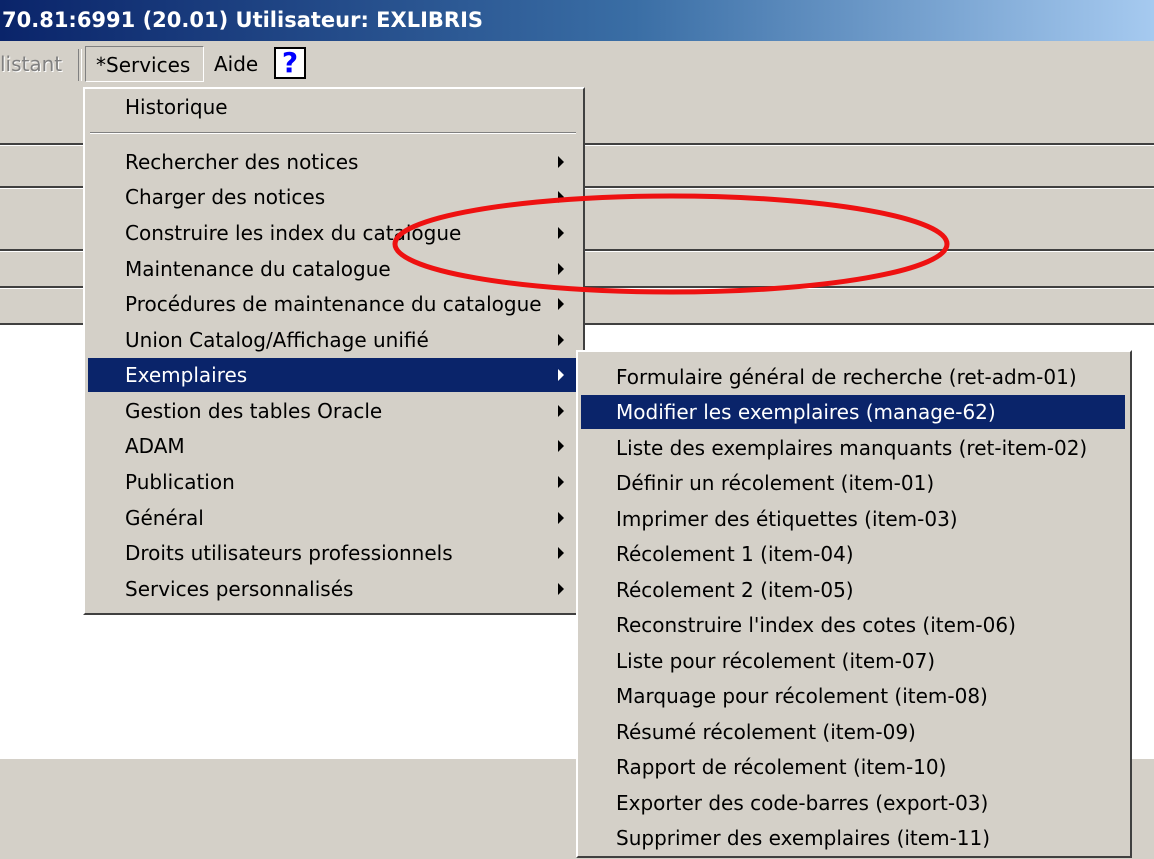  What do you see at coordinates (735, 554) in the screenshot?
I see `submenu-item-label: Récolement 1 (item-04)` at bounding box center [735, 554].